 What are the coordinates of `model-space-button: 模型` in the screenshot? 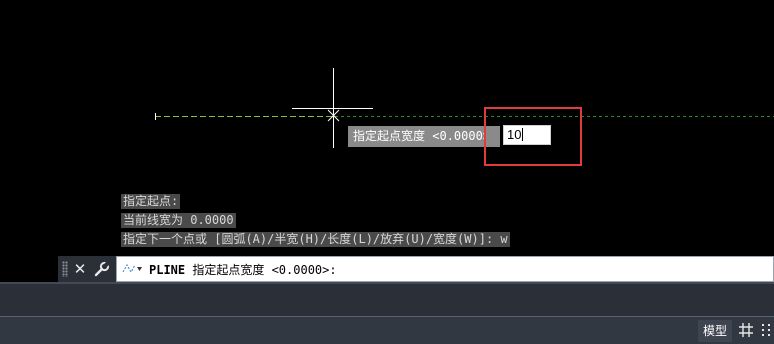 It's located at (715, 331).